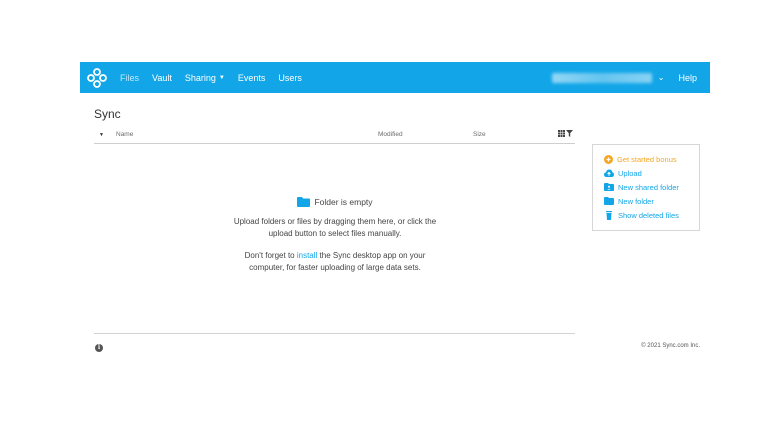 The width and height of the screenshot is (782, 440). What do you see at coordinates (97, 78) in the screenshot?
I see `sync-logo-icon` at bounding box center [97, 78].